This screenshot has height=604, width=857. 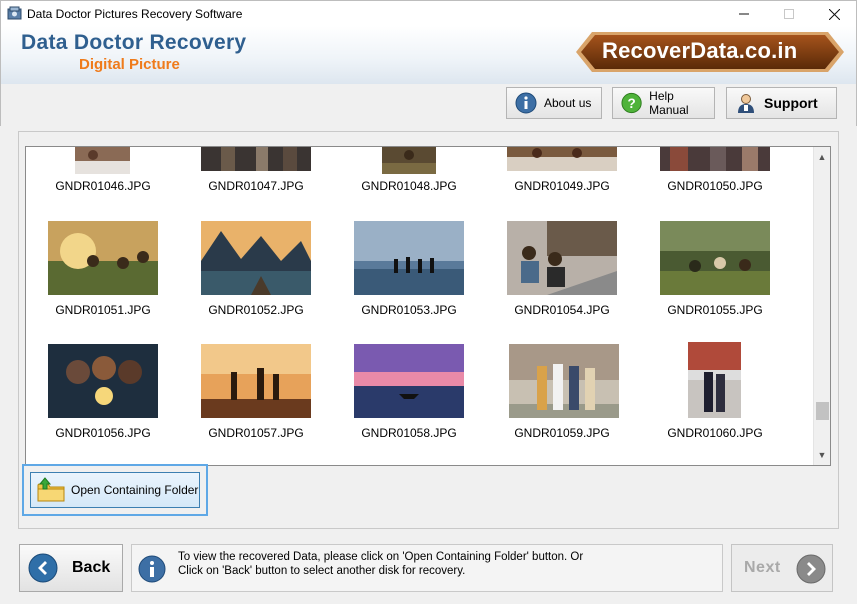 What do you see at coordinates (71, 568) in the screenshot?
I see `back-button: Back` at bounding box center [71, 568].